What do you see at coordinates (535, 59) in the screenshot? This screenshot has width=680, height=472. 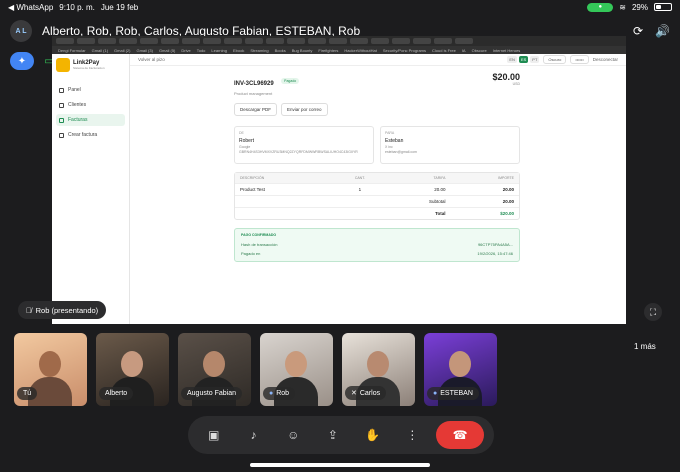 I see `lang-pt: PT` at bounding box center [535, 59].